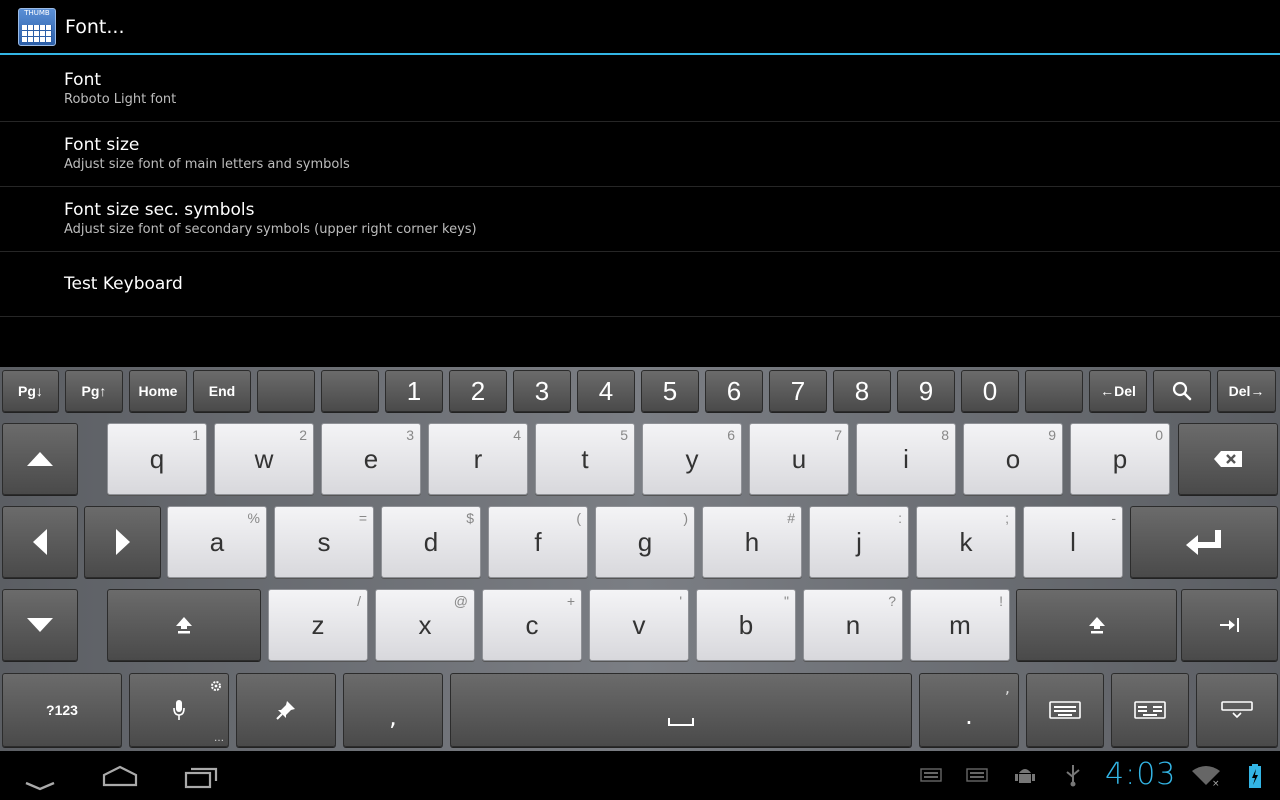 Image resolution: width=1280 pixels, height=800 pixels. What do you see at coordinates (264, 459) in the screenshot?
I see `letter-key-w: w2` at bounding box center [264, 459].